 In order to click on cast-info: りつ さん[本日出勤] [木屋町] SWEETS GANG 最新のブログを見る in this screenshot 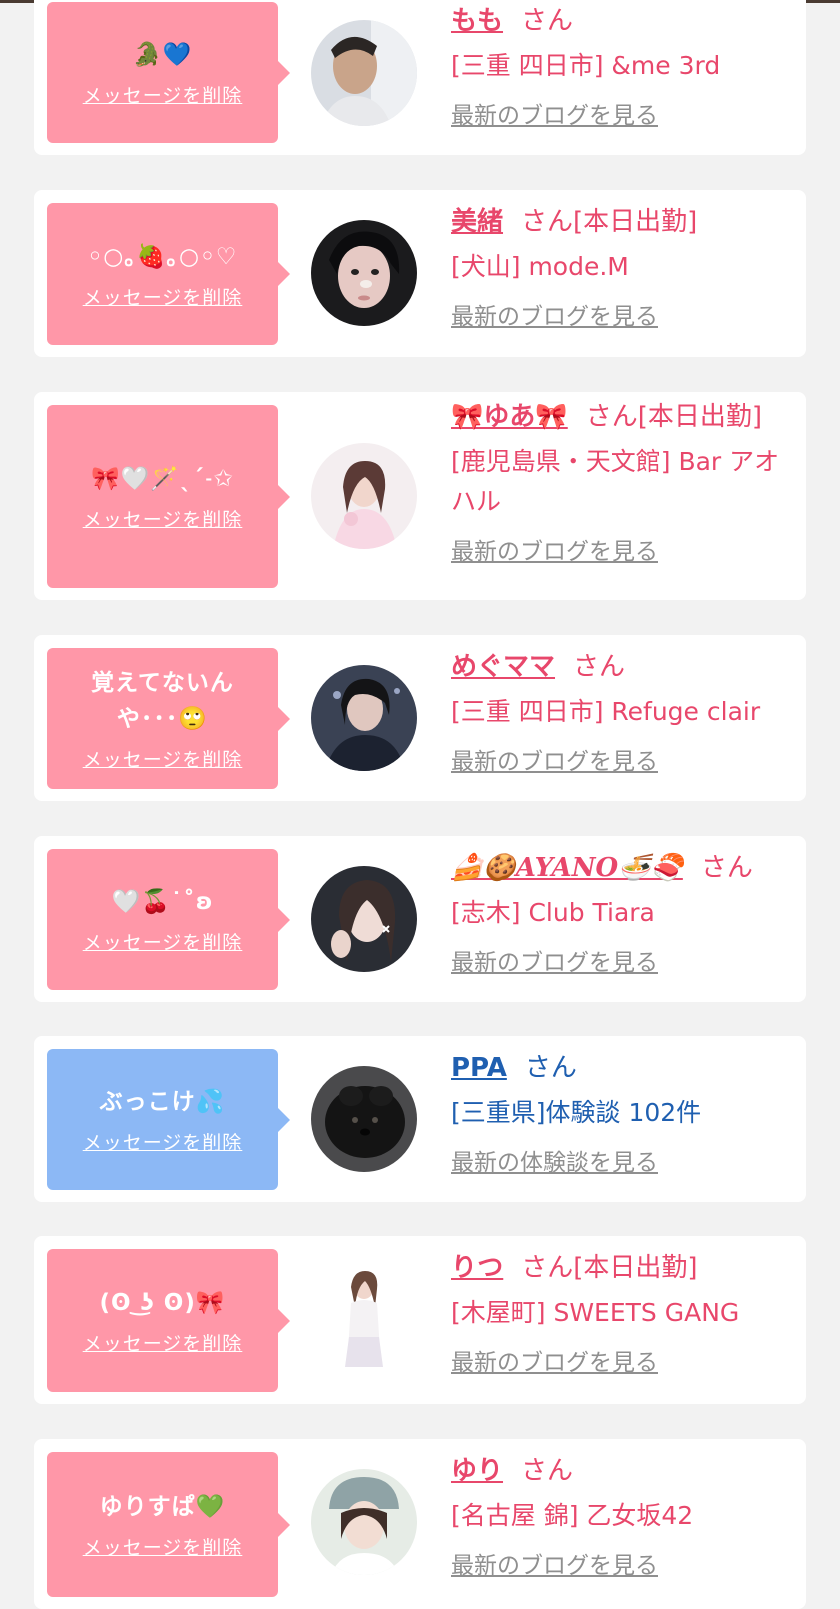, I will do `click(623, 1314)`.